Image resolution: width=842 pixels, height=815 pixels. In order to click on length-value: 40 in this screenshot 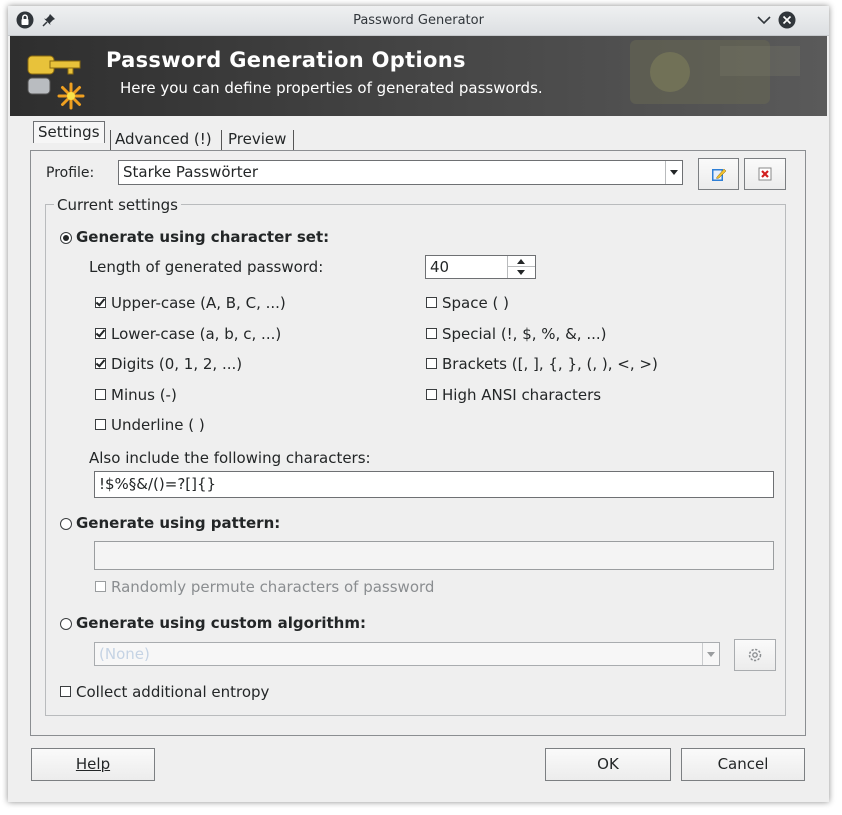, I will do `click(440, 267)`.